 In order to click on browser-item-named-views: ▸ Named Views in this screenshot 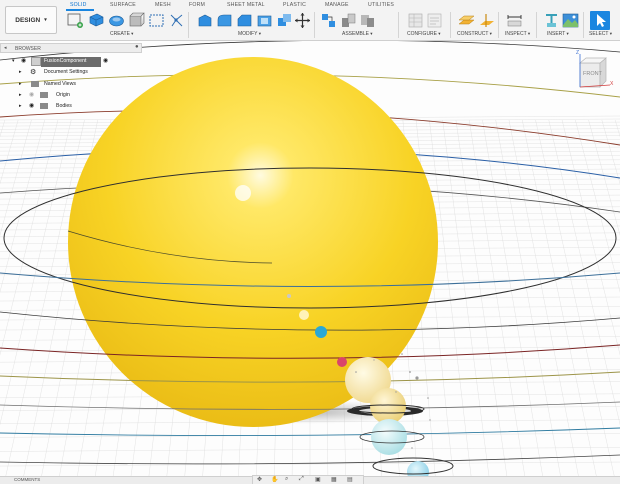, I will do `click(71, 84)`.